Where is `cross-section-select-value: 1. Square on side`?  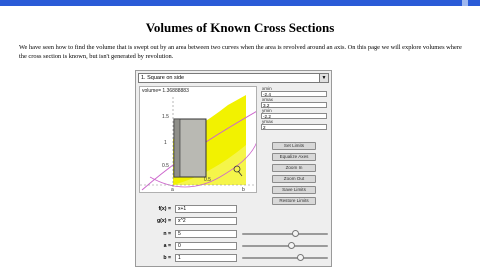
cross-section-select-value: 1. Square on side is located at coordinates (163, 78).